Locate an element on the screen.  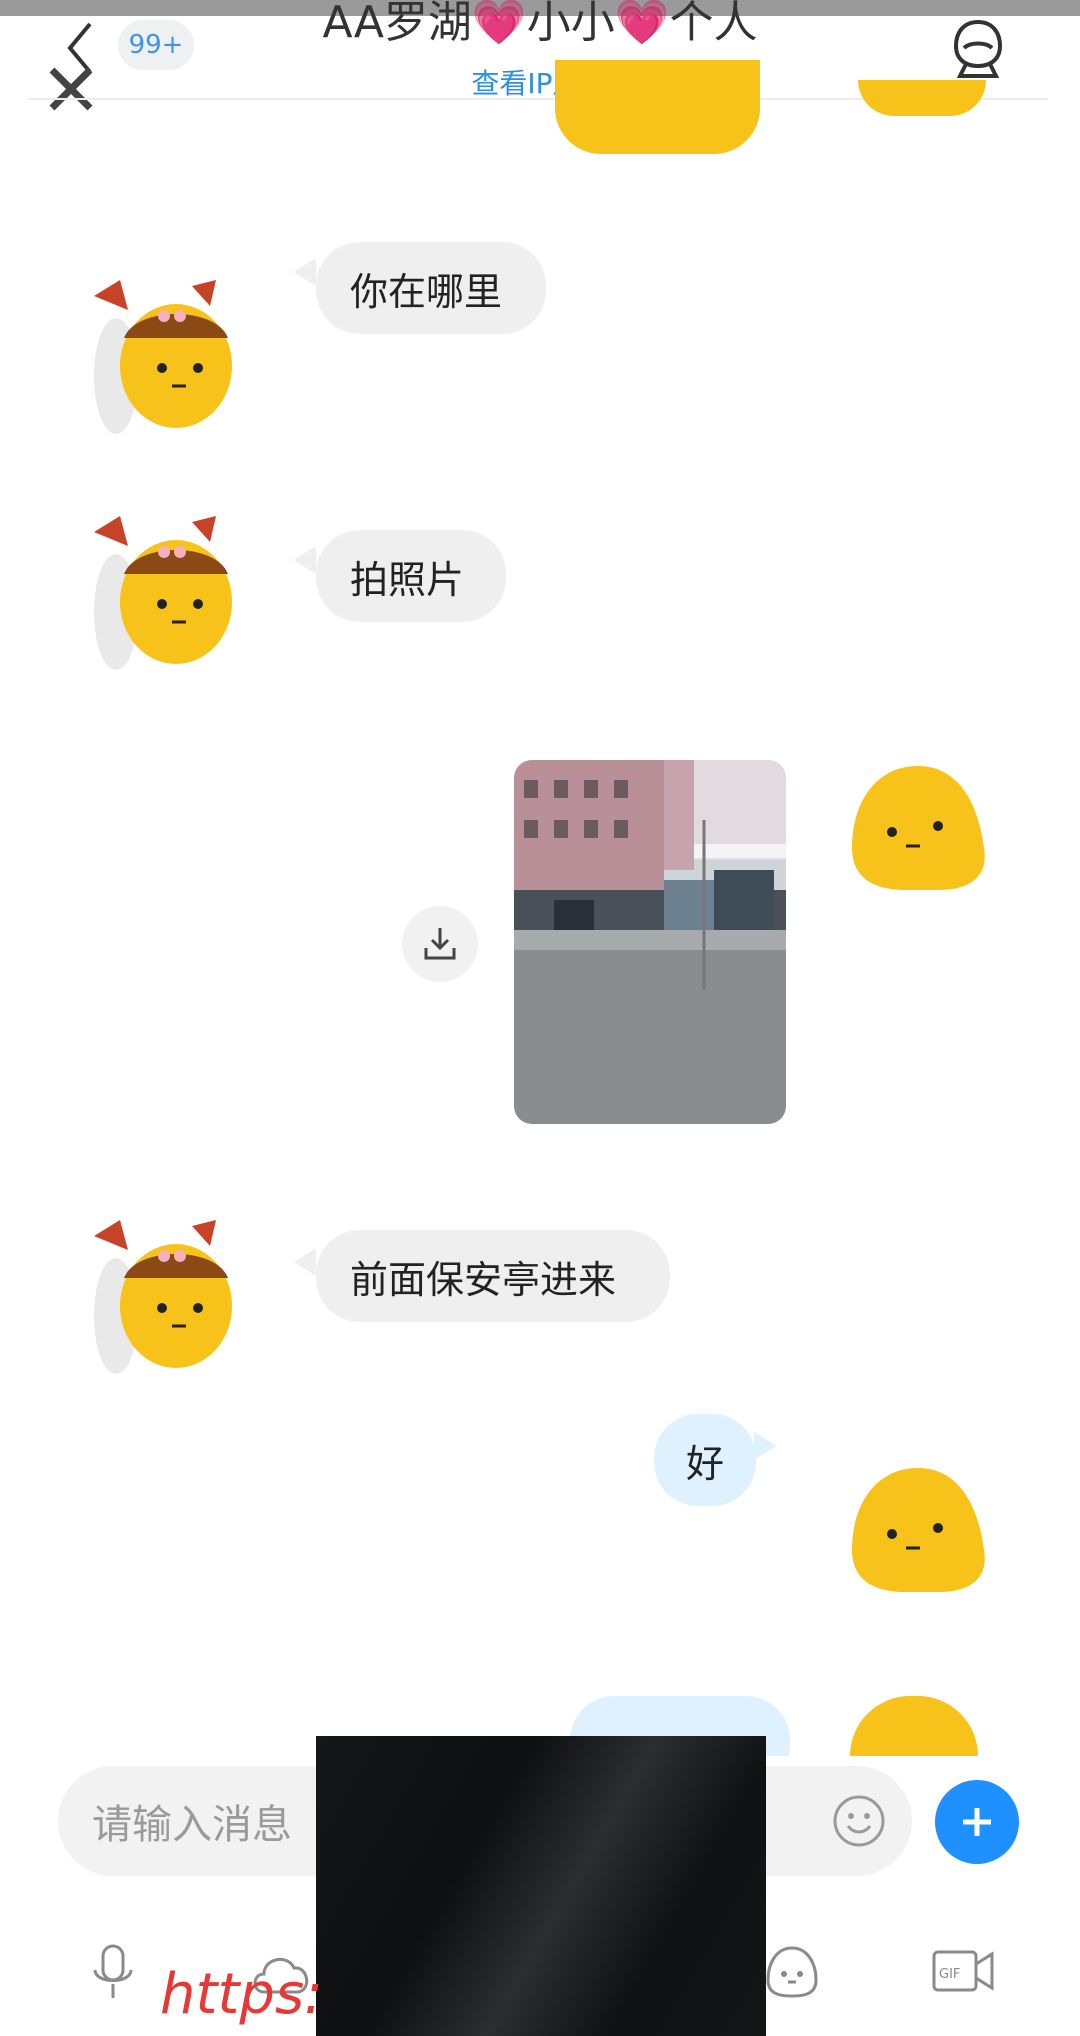
previous-message-bubble is located at coordinates (657, 107).